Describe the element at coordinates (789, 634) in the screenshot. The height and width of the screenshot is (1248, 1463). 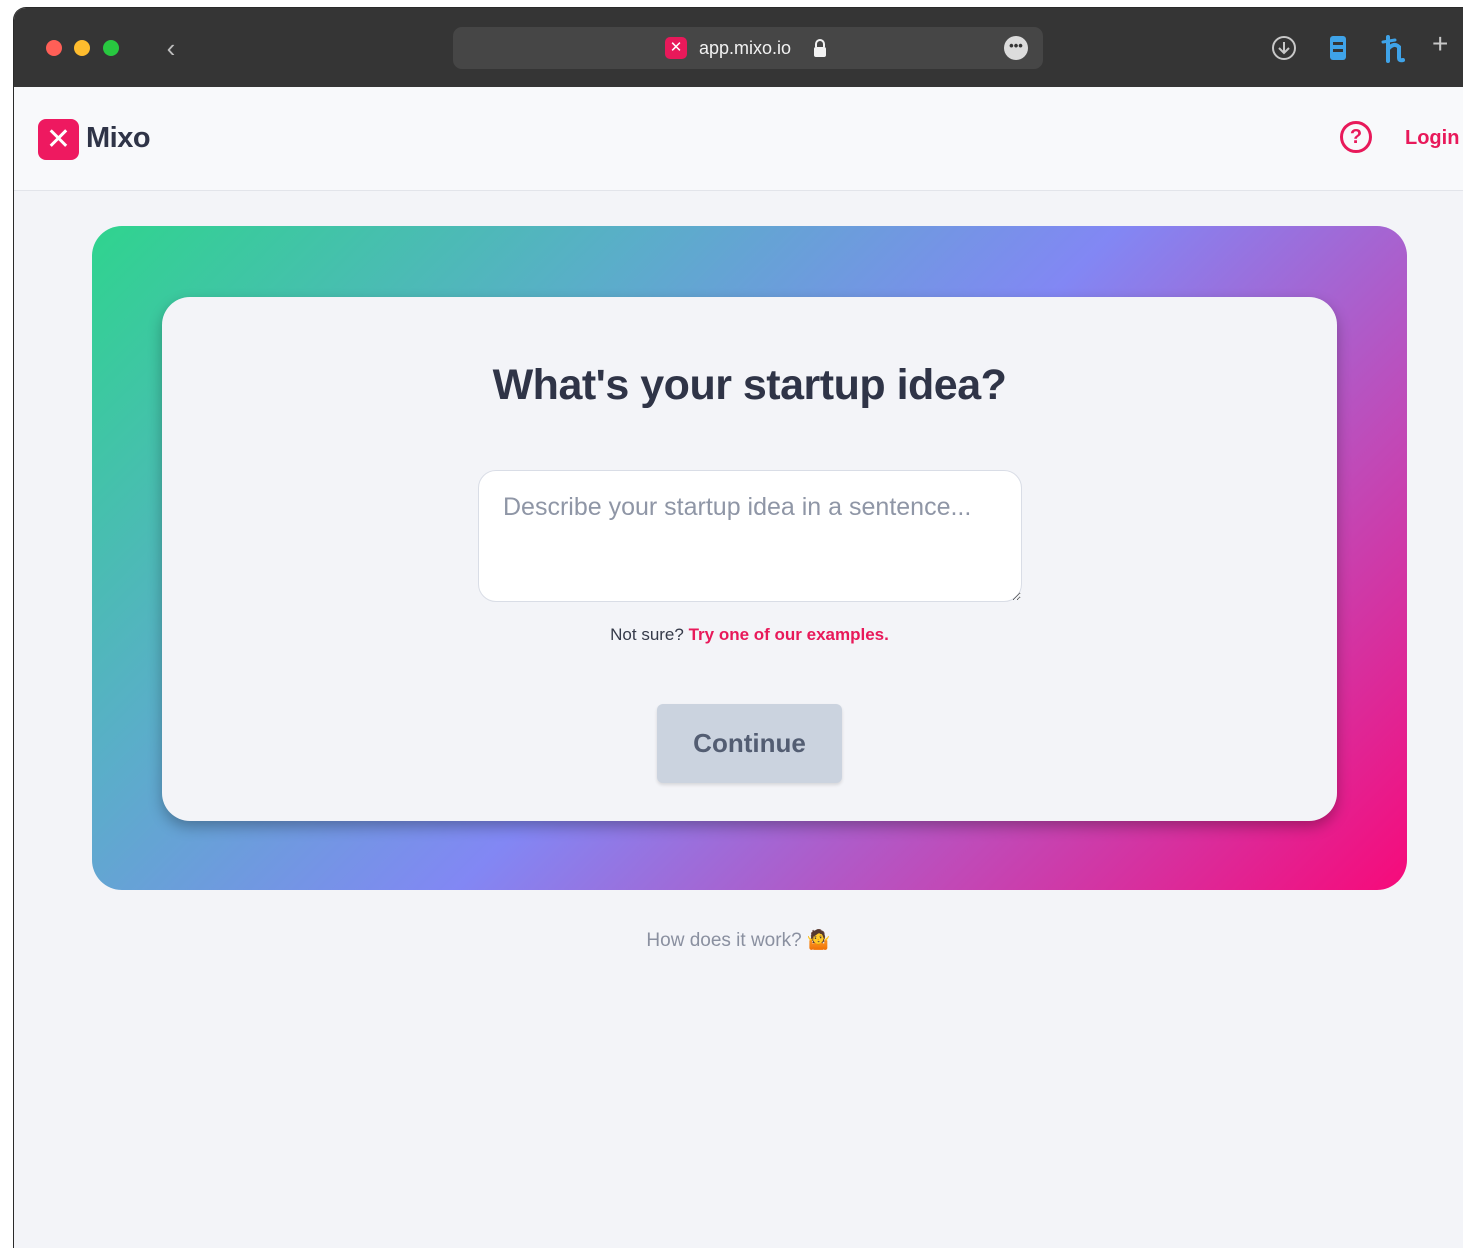
I see `examples-link: Try one of our examples.` at that location.